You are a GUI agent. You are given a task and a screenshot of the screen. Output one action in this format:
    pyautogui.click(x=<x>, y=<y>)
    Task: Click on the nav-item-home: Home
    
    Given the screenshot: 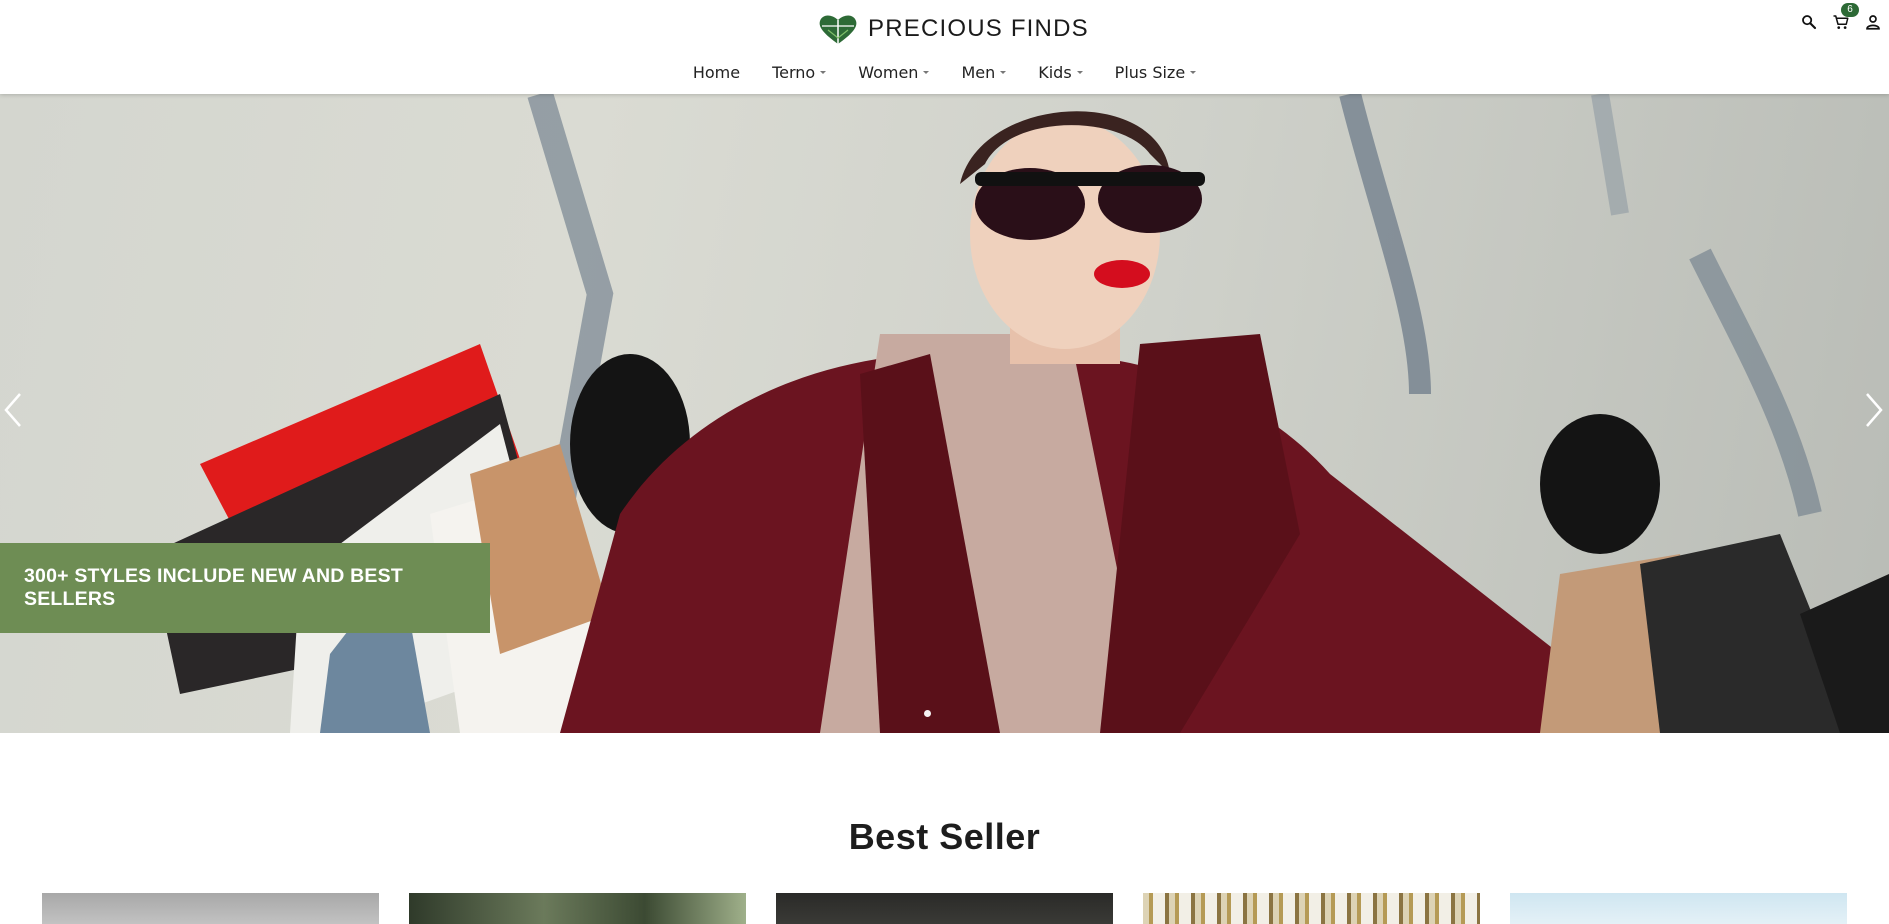 What is the action you would take?
    pyautogui.click(x=716, y=72)
    